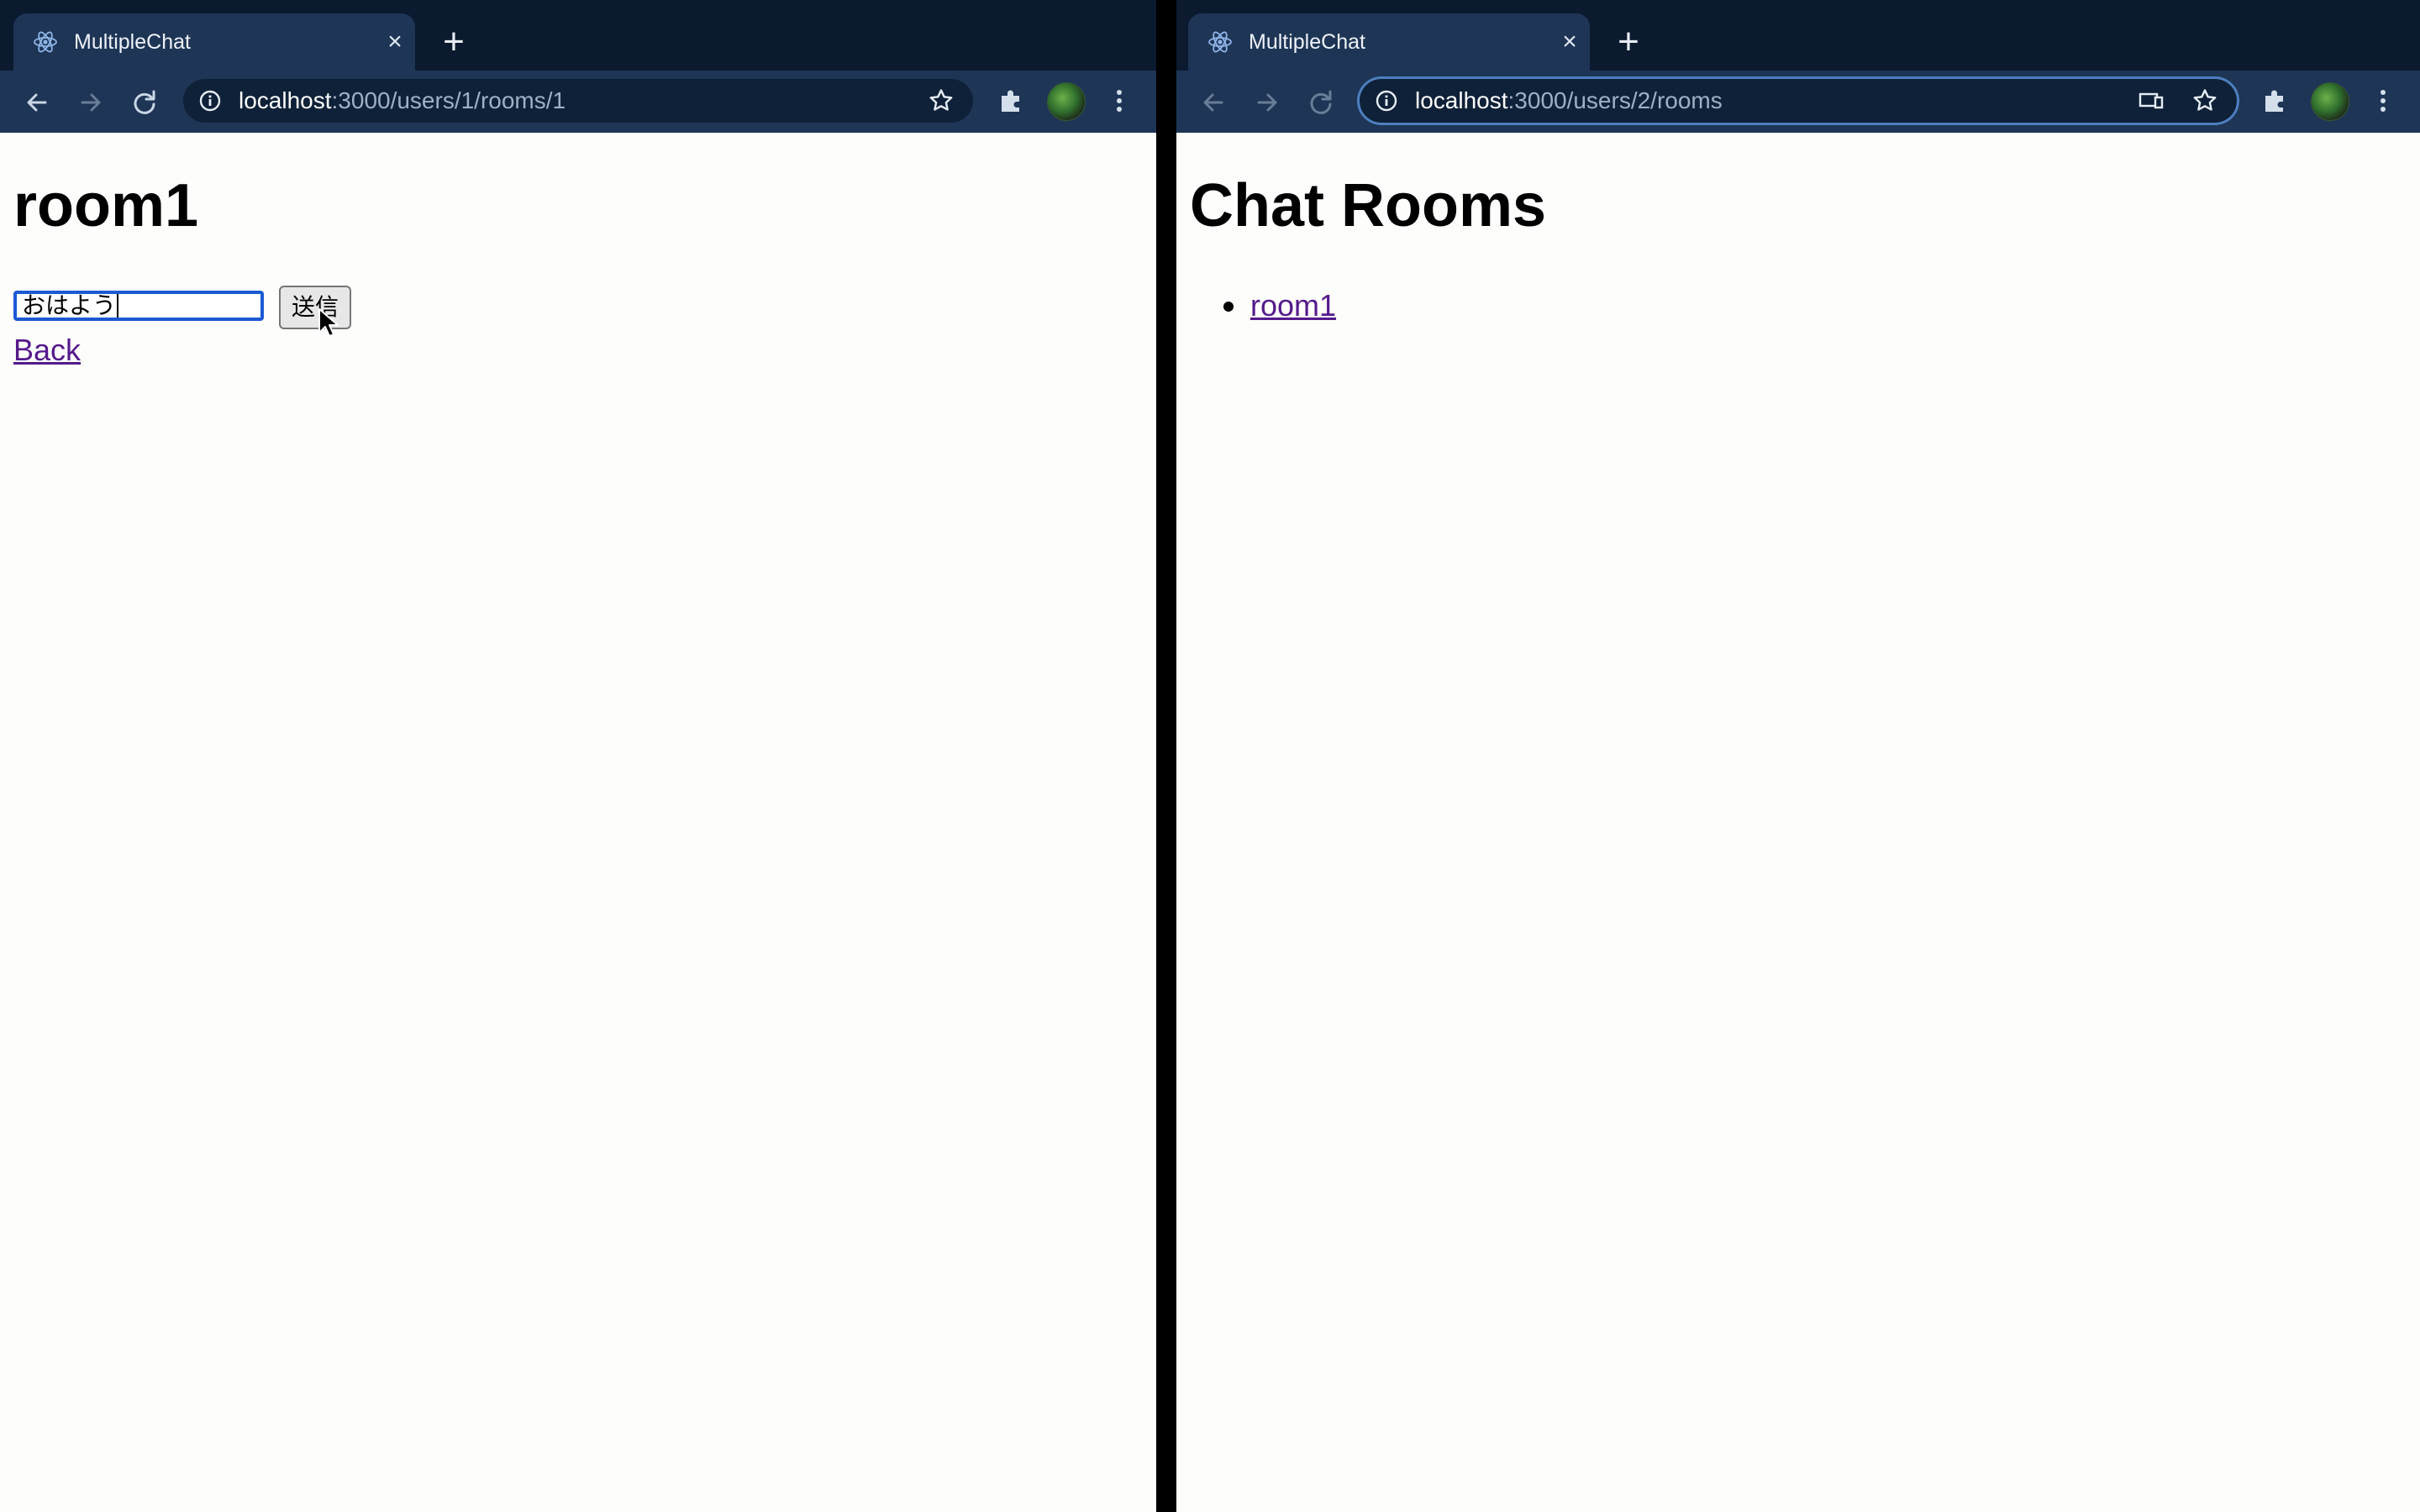  I want to click on room-link: room1, so click(1293, 305).